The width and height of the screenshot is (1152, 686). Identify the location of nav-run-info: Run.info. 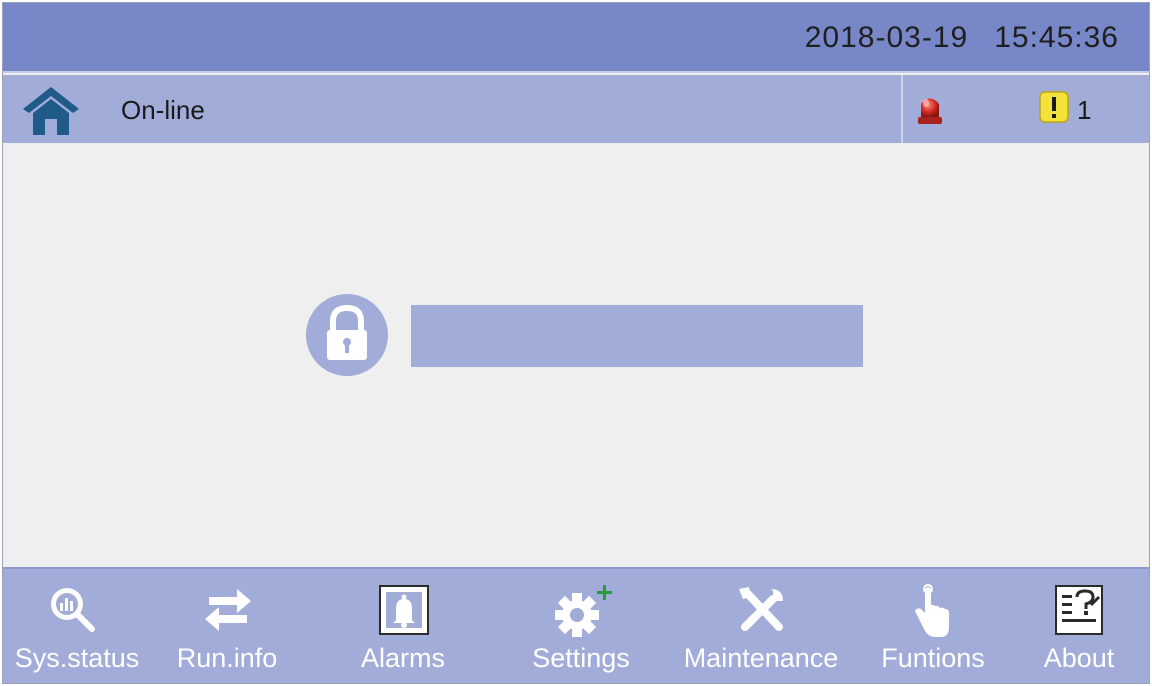
(227, 626).